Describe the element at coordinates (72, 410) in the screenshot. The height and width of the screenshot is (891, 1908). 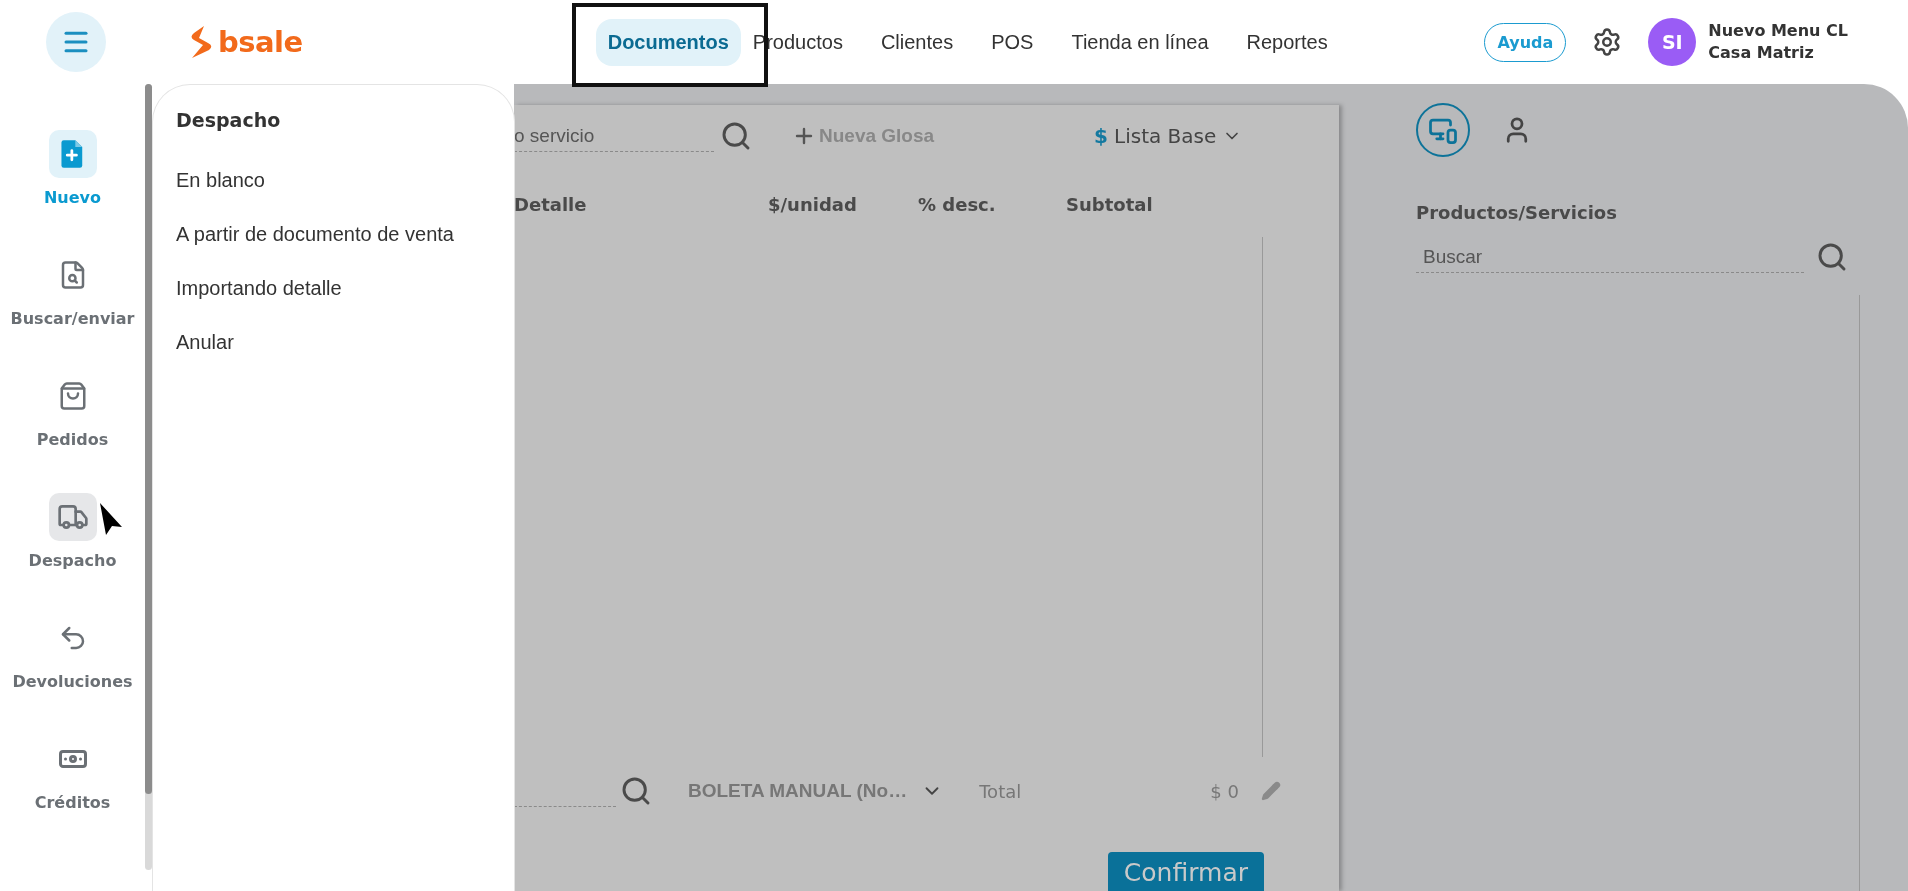
I see `sidebar-item: Pedidos` at that location.